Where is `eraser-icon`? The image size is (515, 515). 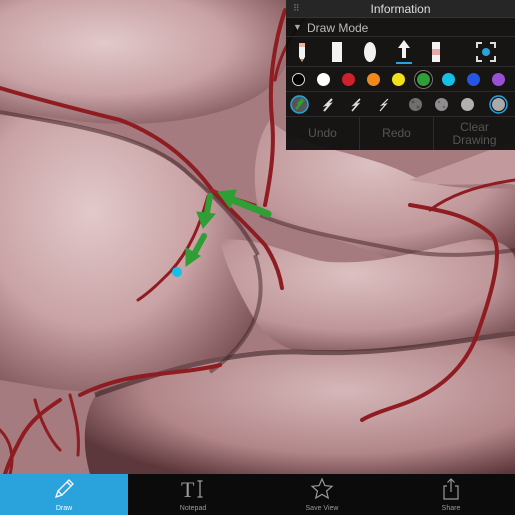
eraser-icon is located at coordinates (436, 52).